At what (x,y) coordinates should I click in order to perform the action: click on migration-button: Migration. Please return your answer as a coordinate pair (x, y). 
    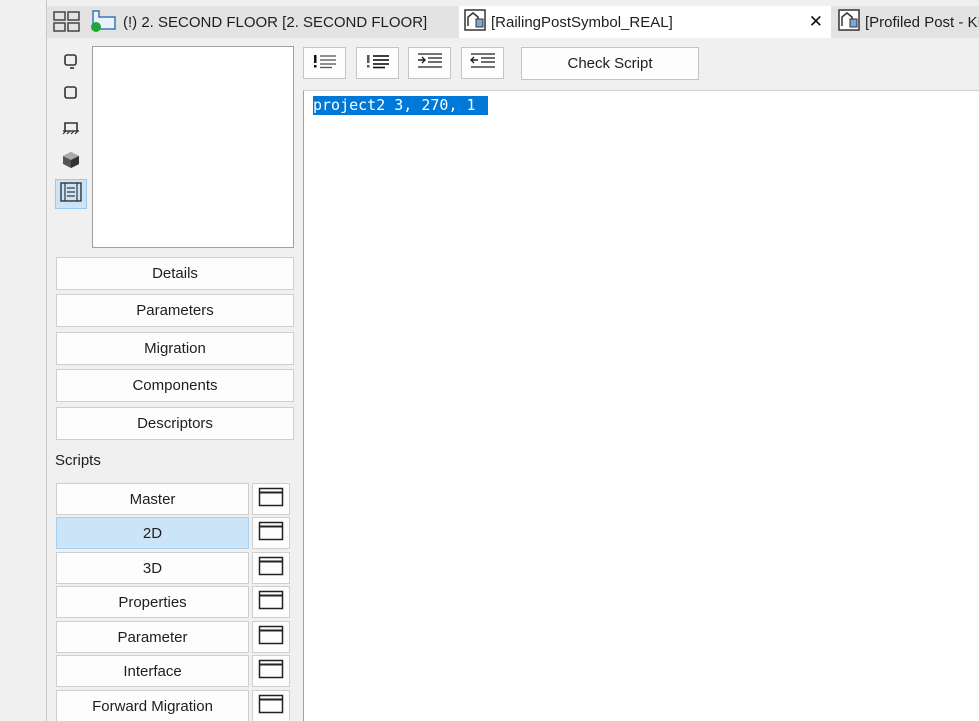
    Looking at the image, I should click on (175, 348).